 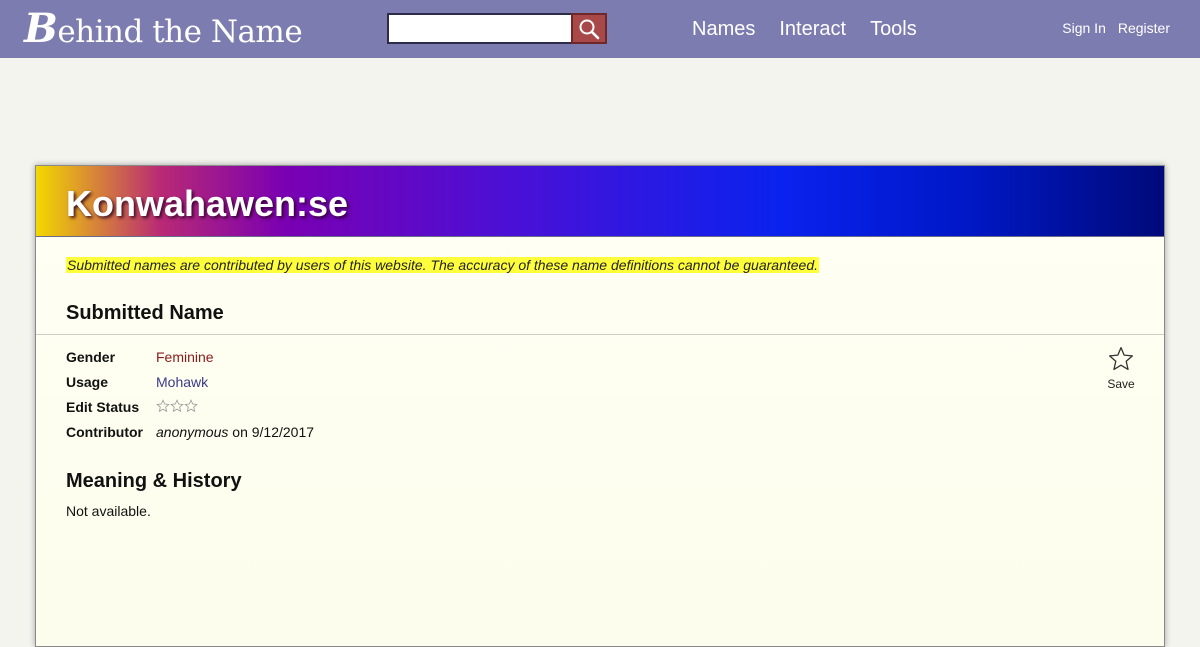 I want to click on logo-initial: B, so click(x=41, y=28).